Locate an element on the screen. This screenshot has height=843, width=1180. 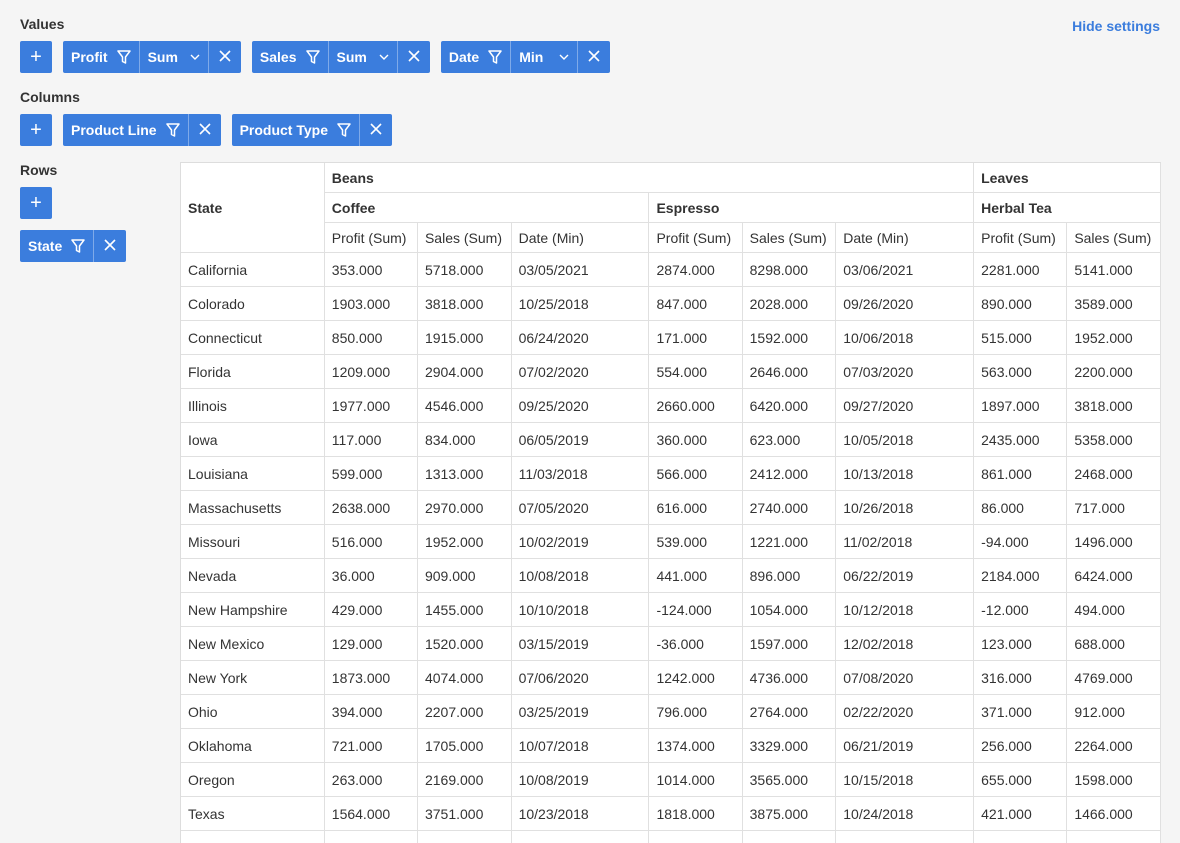
table-cell: 6420.000 is located at coordinates (789, 406).